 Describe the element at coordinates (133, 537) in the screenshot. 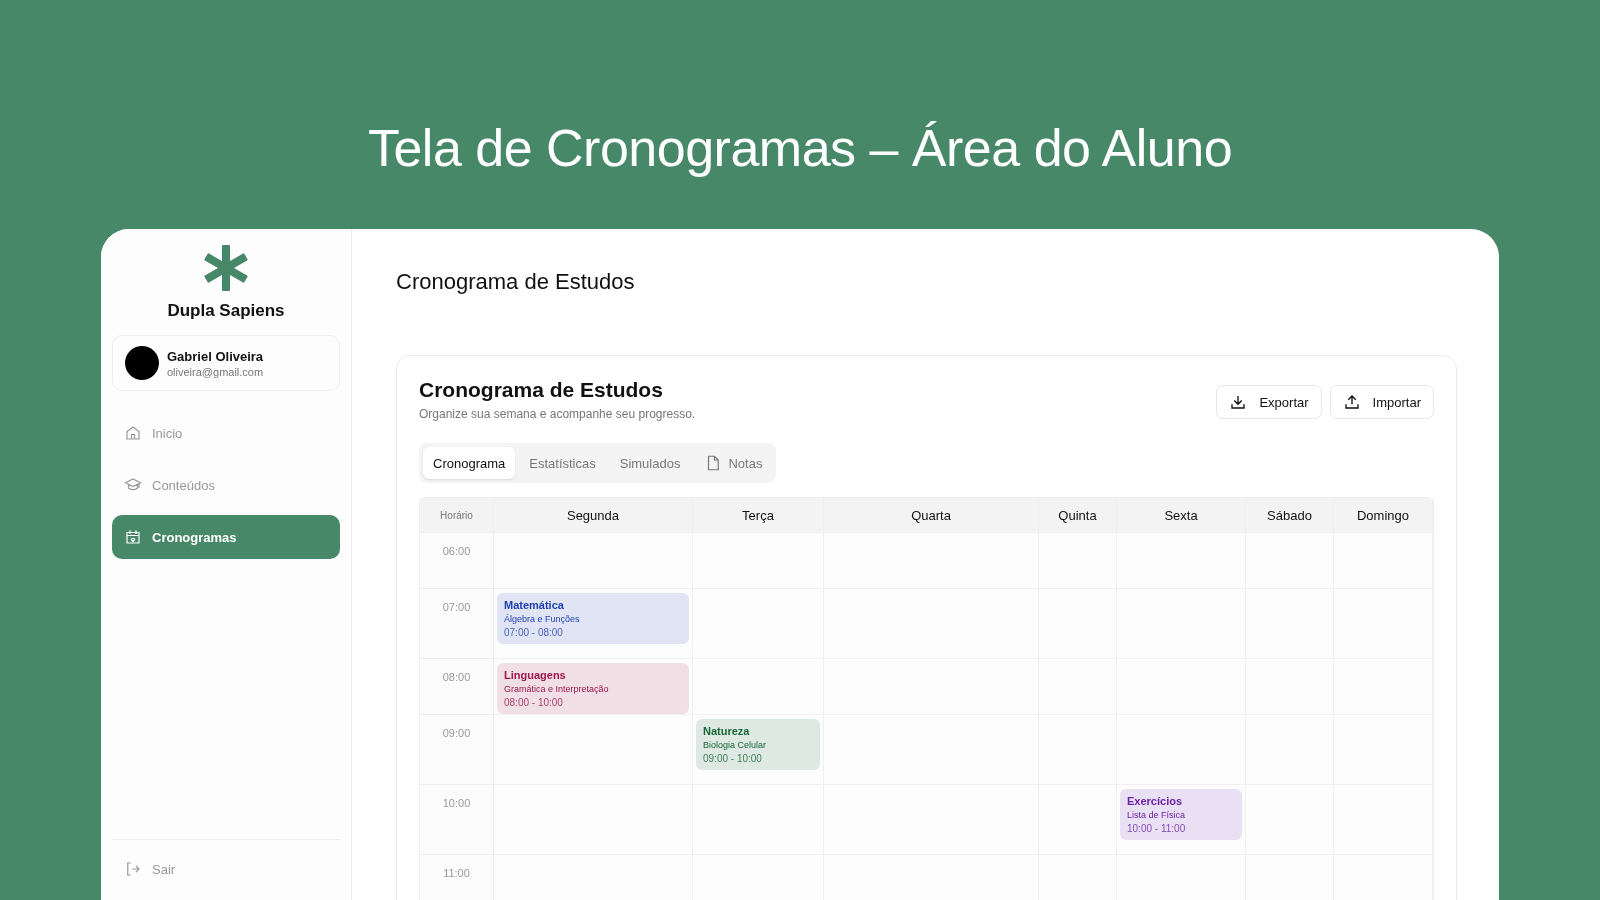

I see `calendar-icon` at that location.